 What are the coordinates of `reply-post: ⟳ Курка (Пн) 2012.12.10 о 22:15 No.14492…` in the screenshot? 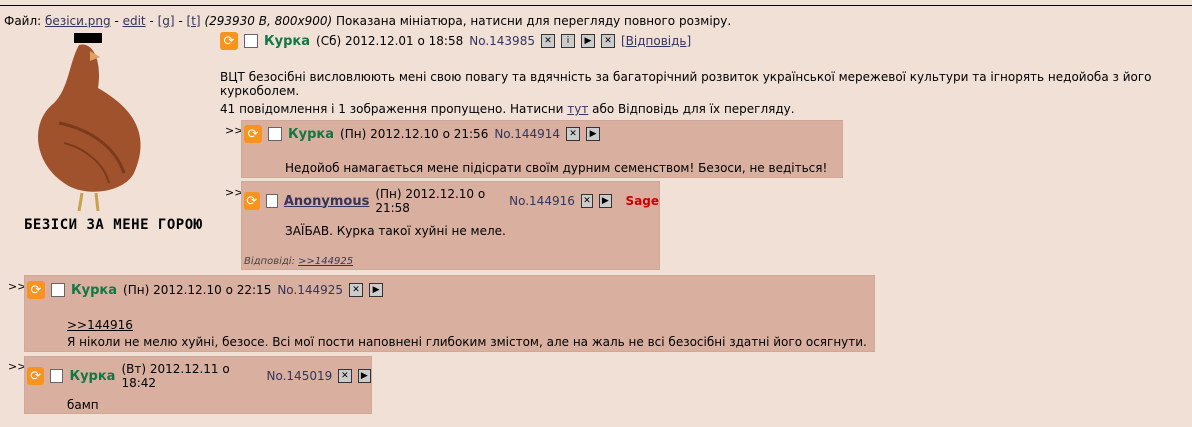 It's located at (449, 313).